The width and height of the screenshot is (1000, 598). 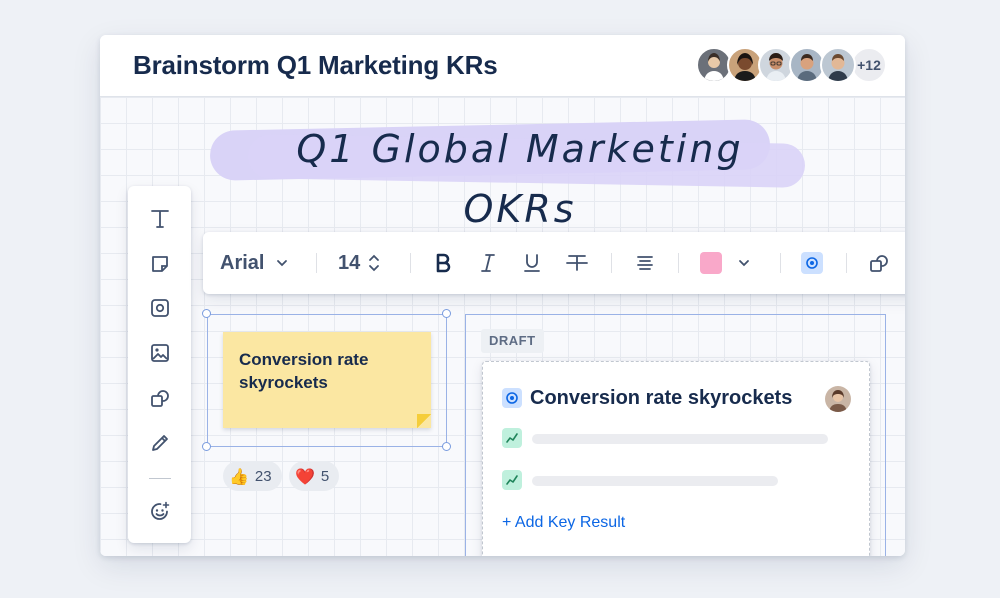 I want to click on reaction-heart: ❤️ 5, so click(x=314, y=476).